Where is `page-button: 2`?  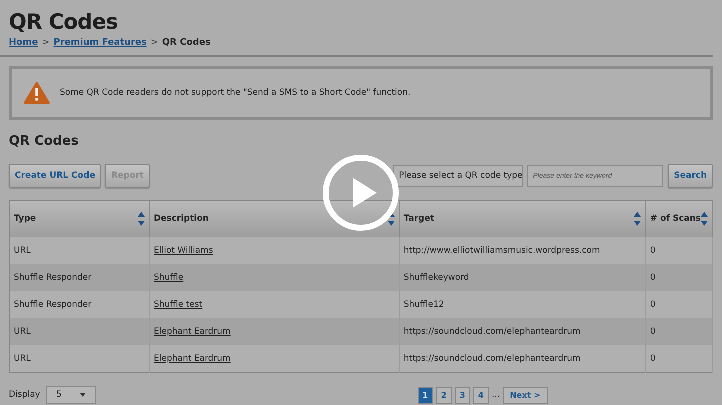 page-button: 2 is located at coordinates (444, 395).